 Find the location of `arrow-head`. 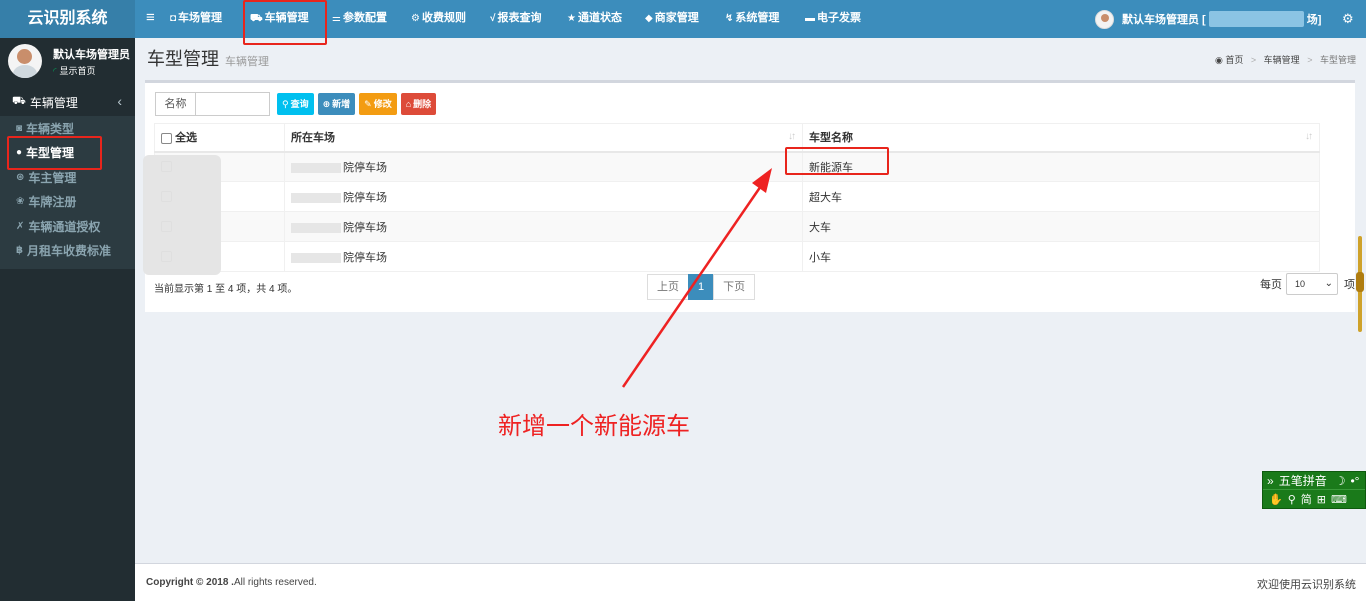

arrow-head is located at coordinates (762, 180).